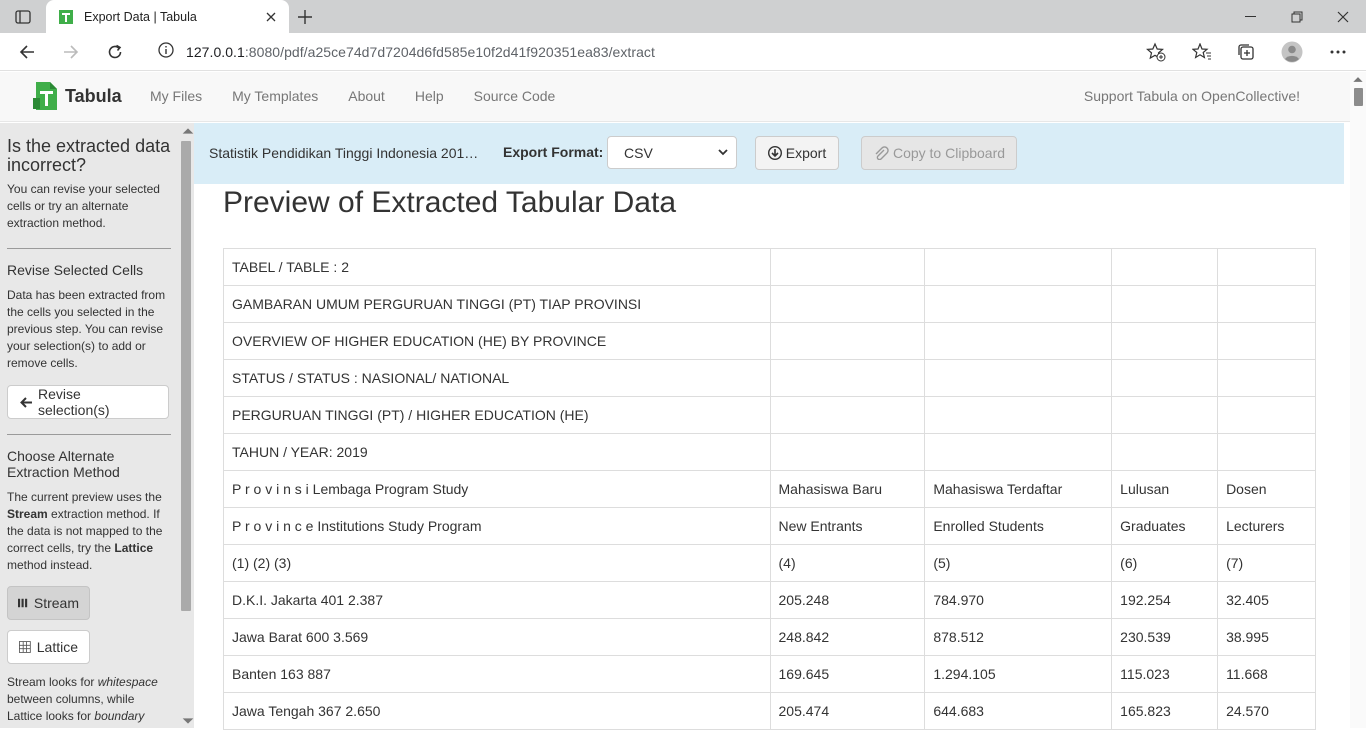 The width and height of the screenshot is (1366, 730). Describe the element at coordinates (553, 152) in the screenshot. I see `export-format-label: Export Format:` at that location.